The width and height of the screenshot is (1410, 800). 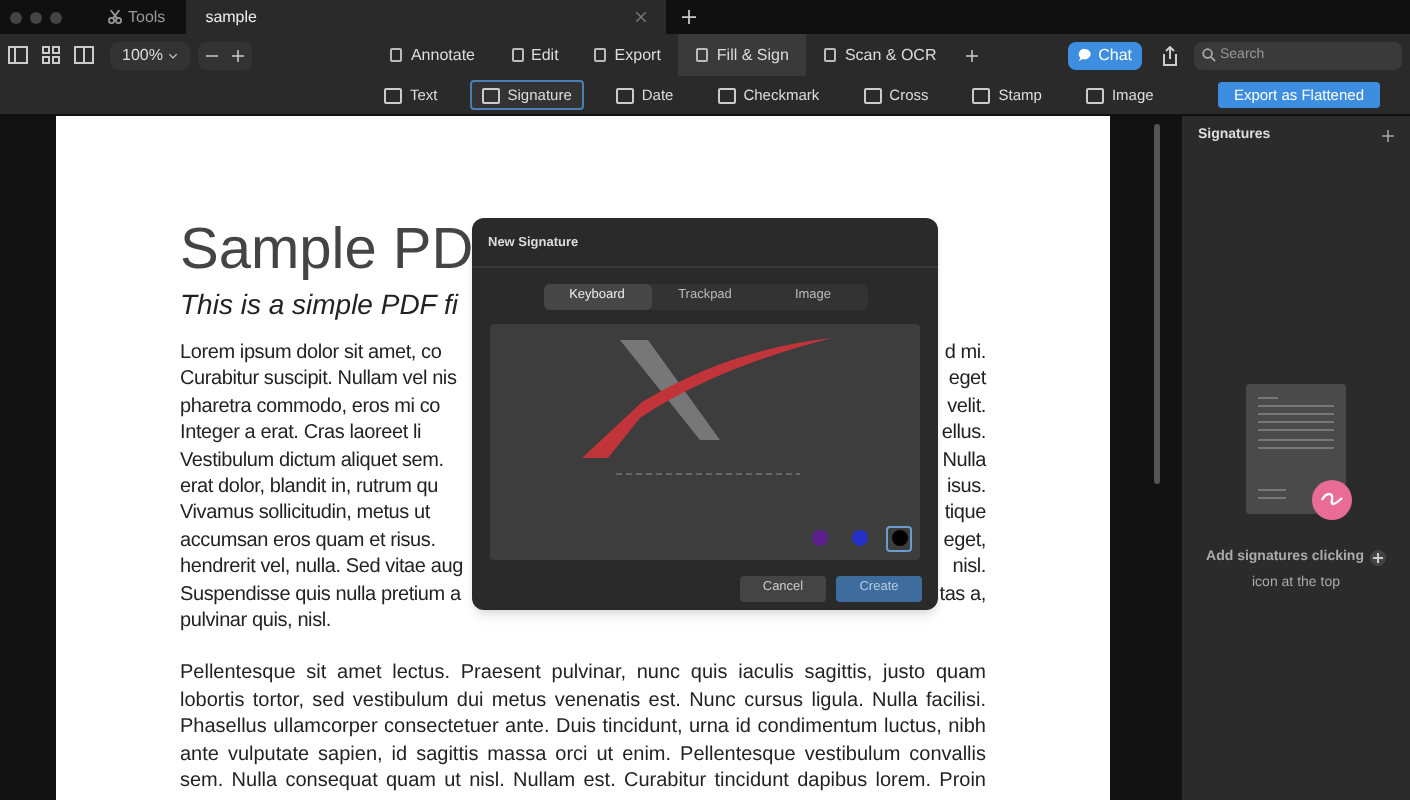 What do you see at coordinates (312, 461) in the screenshot?
I see `body-text: Vestibulum dictum aliquet sem.` at bounding box center [312, 461].